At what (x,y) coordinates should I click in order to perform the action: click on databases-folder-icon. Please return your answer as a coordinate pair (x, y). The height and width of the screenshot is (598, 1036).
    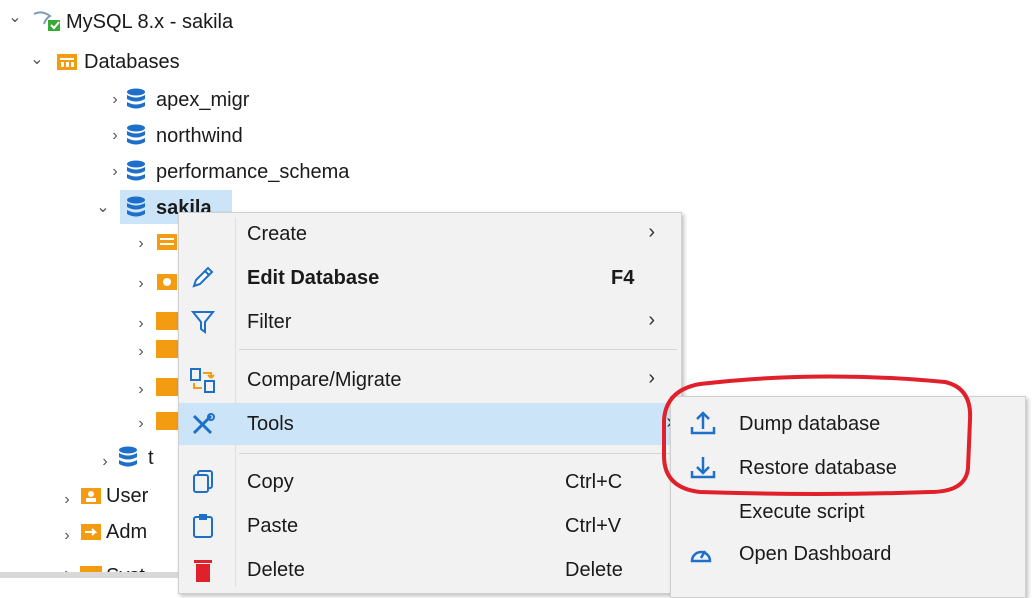
    Looking at the image, I should click on (67, 62).